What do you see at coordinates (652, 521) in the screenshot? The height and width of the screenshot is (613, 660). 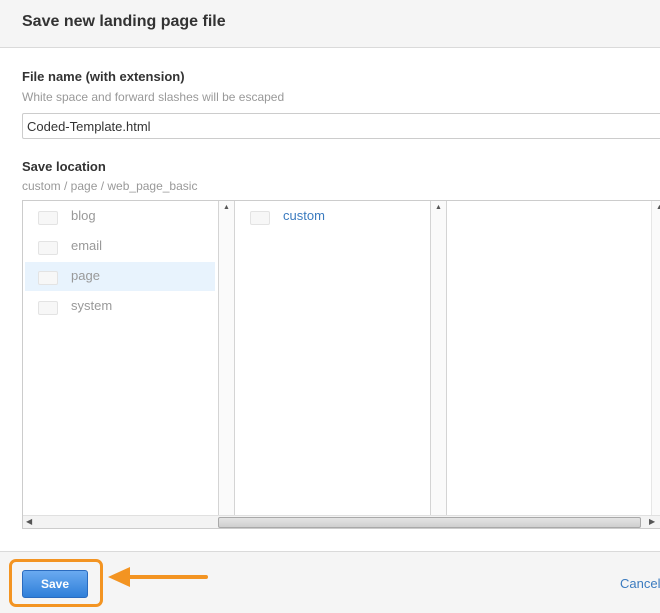 I see `scroll-right-icon: ▶` at bounding box center [652, 521].